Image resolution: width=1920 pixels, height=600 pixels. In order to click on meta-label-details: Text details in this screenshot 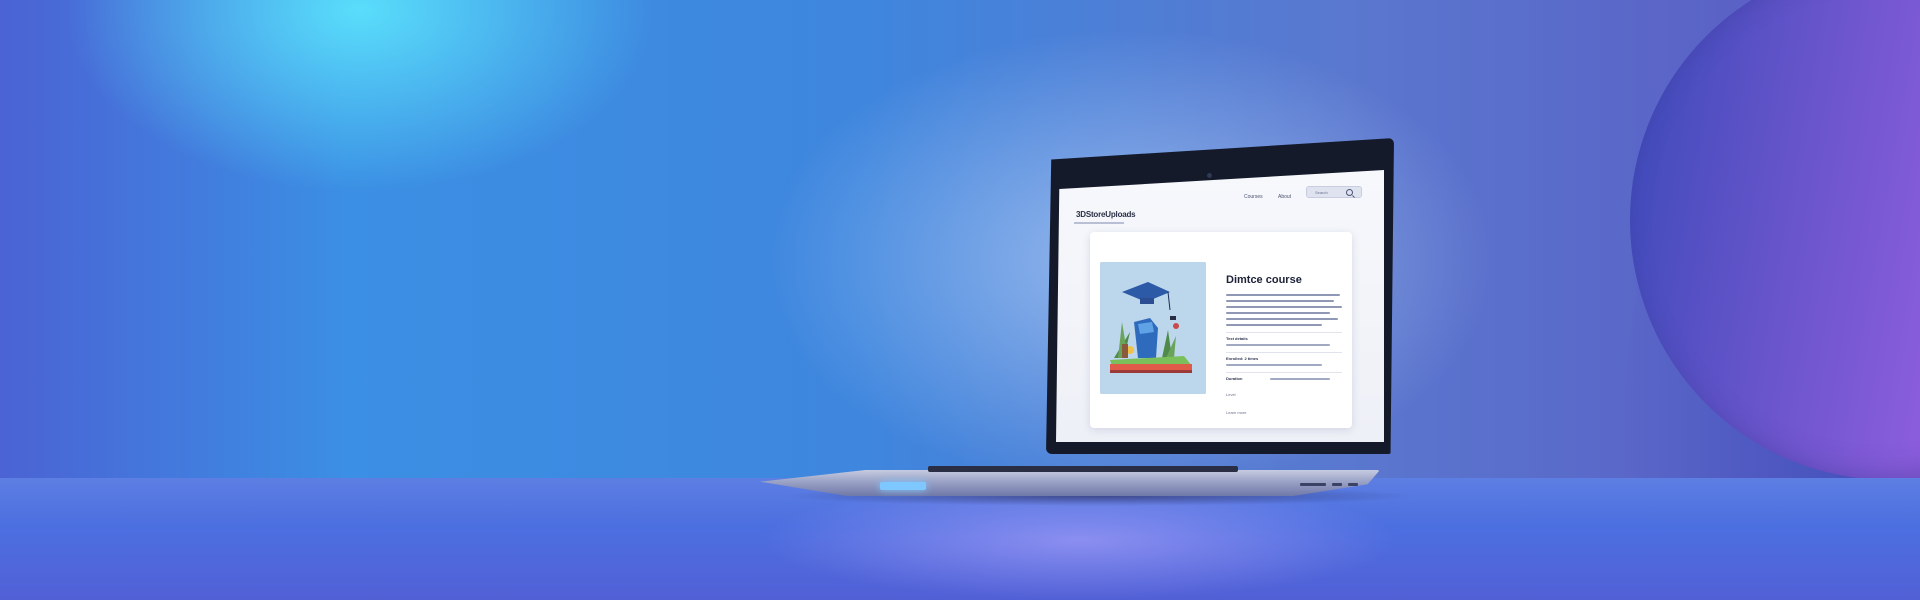, I will do `click(1237, 338)`.